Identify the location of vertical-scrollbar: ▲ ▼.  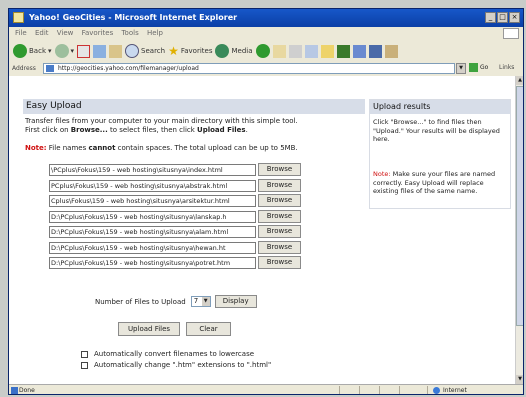
(519, 230).